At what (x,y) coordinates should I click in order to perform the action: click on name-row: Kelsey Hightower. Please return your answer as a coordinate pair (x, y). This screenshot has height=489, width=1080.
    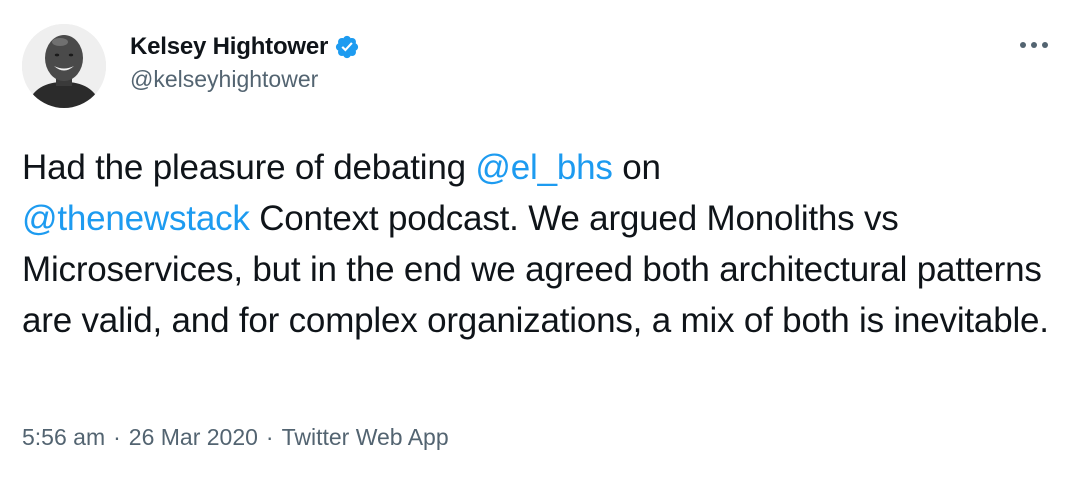
    Looking at the image, I should click on (245, 47).